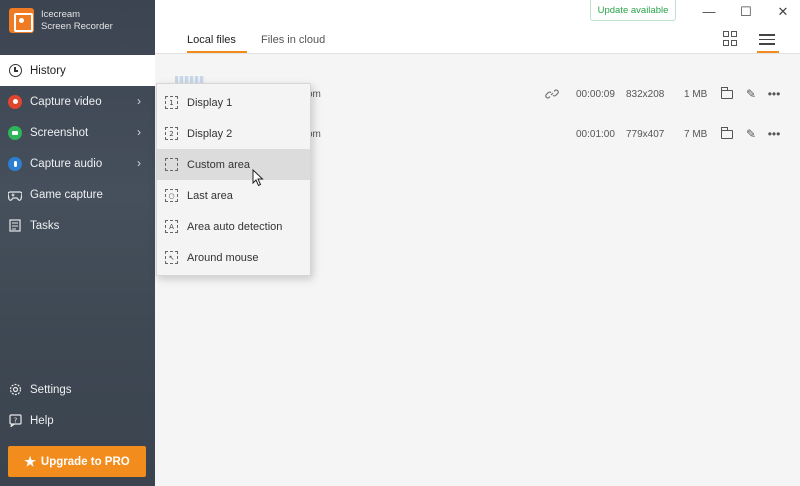 This screenshot has height=486, width=800. Describe the element at coordinates (233, 102) in the screenshot. I see `menu-item-display-1: 1 Display 1` at that location.